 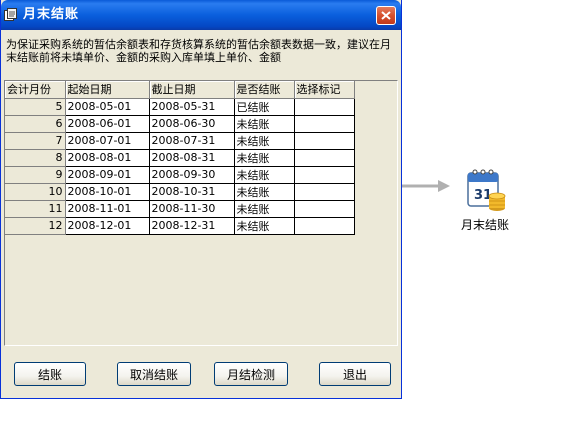 What do you see at coordinates (192, 175) in the screenshot?
I see `cell-end-date: 2008-09-30` at bounding box center [192, 175].